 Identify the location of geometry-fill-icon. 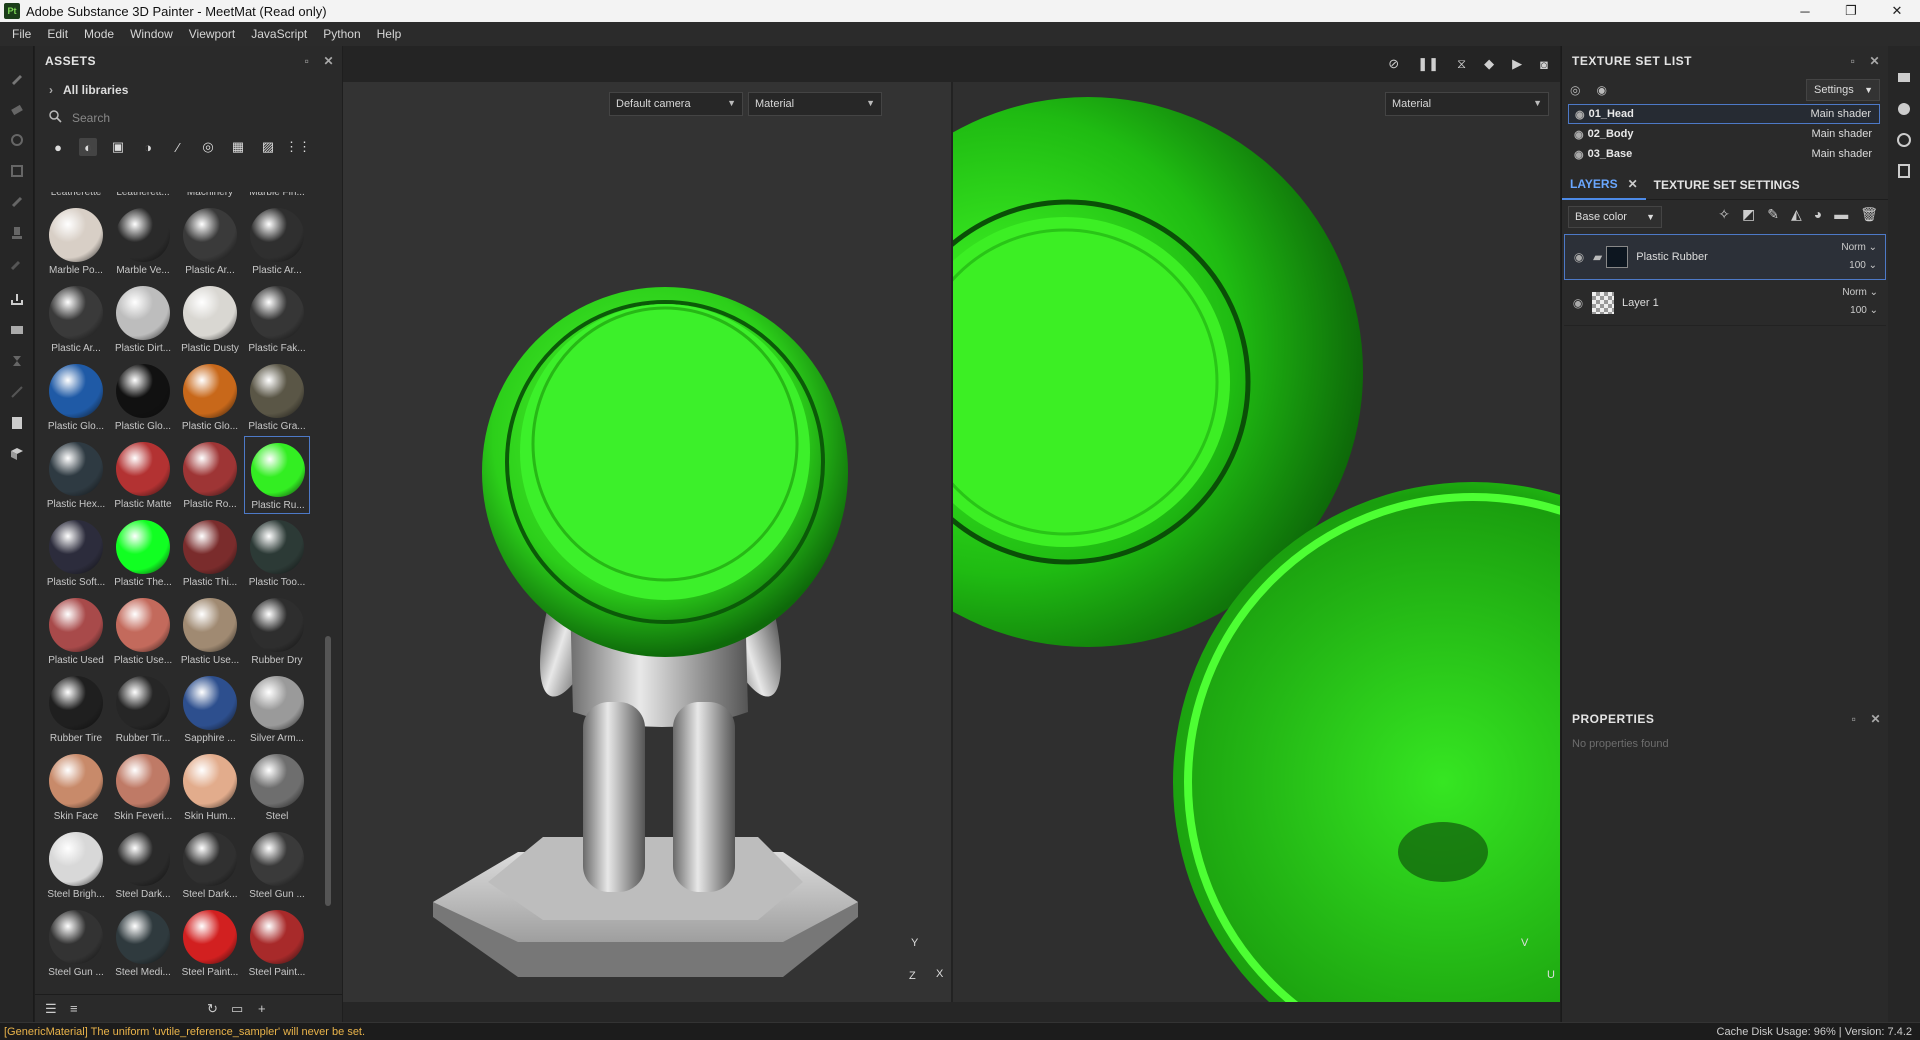
(17, 170).